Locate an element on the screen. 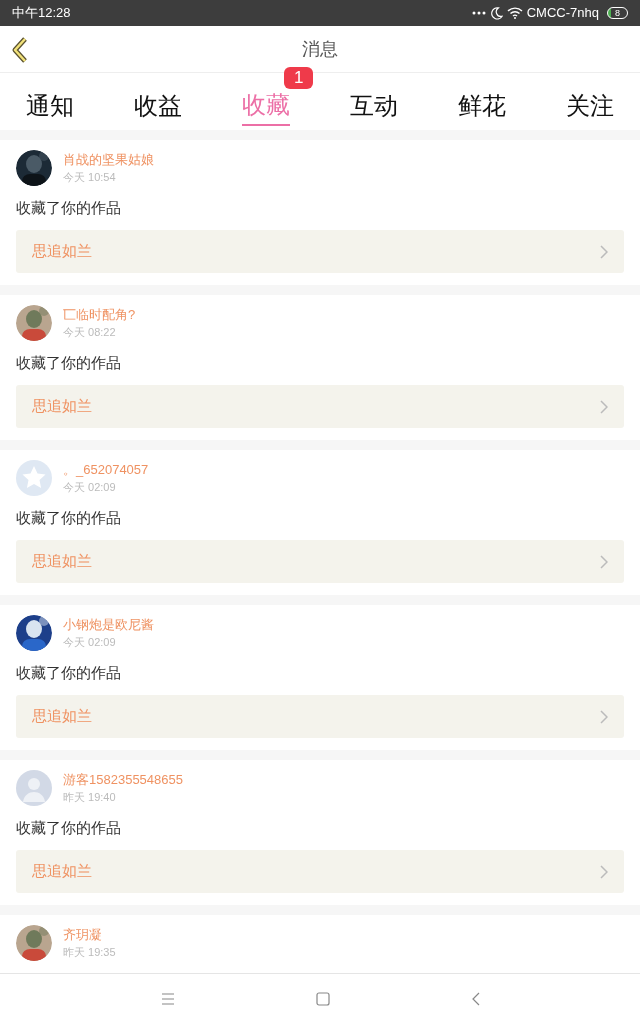 This screenshot has width=640, height=1024. moon-icon is located at coordinates (496, 13).